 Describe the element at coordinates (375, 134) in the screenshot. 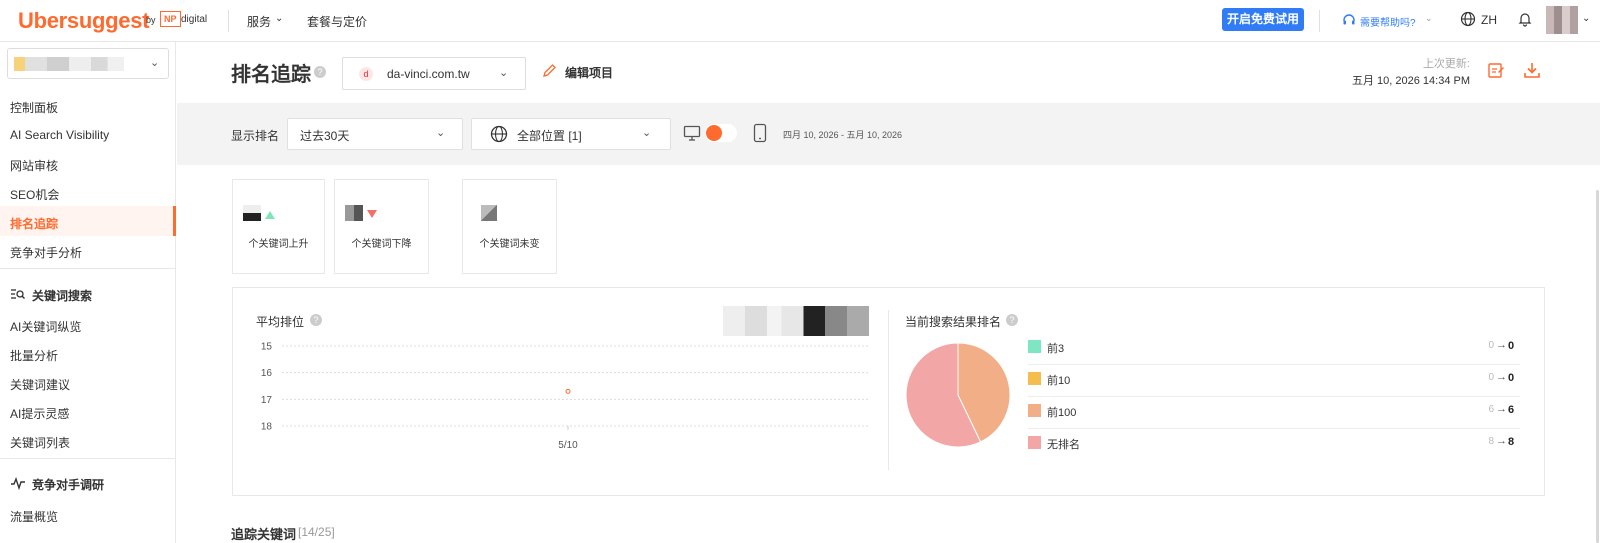

I see `period-selector: 过去30天 ⌄` at that location.